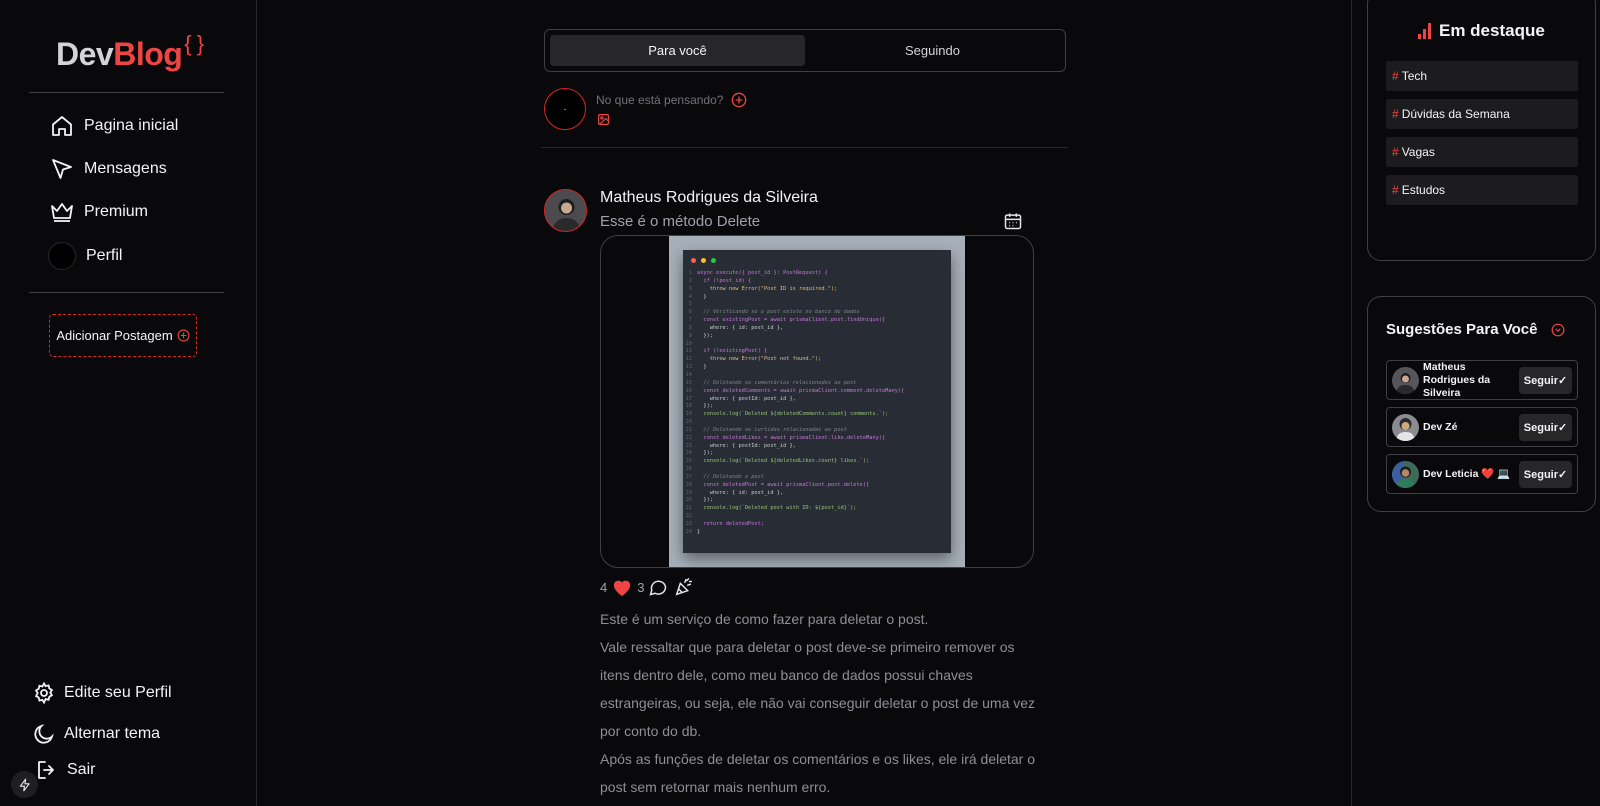 This screenshot has width=1600, height=806. I want to click on line-number: 30, so click(688, 500).